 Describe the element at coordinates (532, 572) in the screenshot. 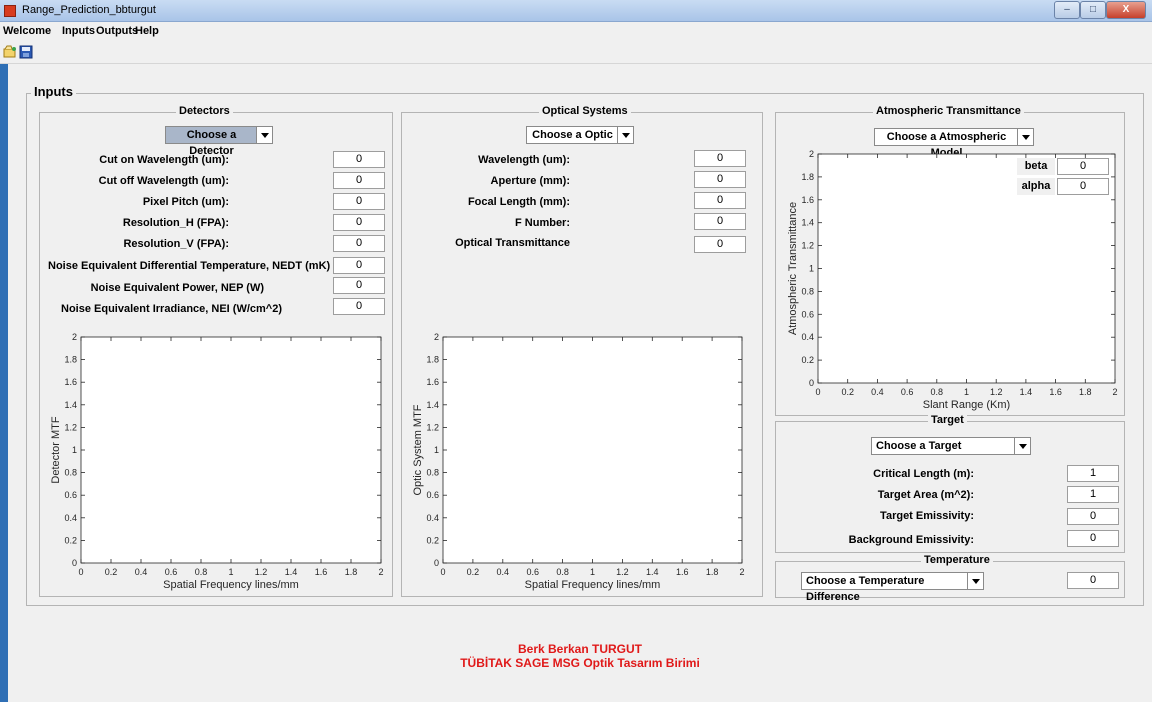

I see `x-tick-label: 0.6` at that location.